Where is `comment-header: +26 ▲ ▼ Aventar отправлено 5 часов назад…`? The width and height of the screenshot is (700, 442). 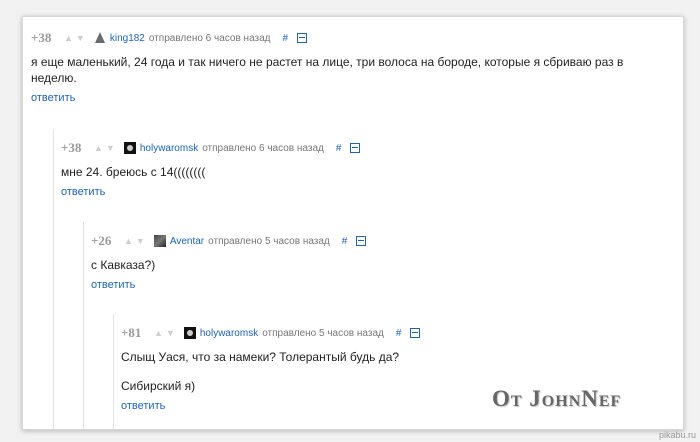 comment-header: +26 ▲ ▼ Aventar отправлено 5 часов назад… is located at coordinates (381, 241).